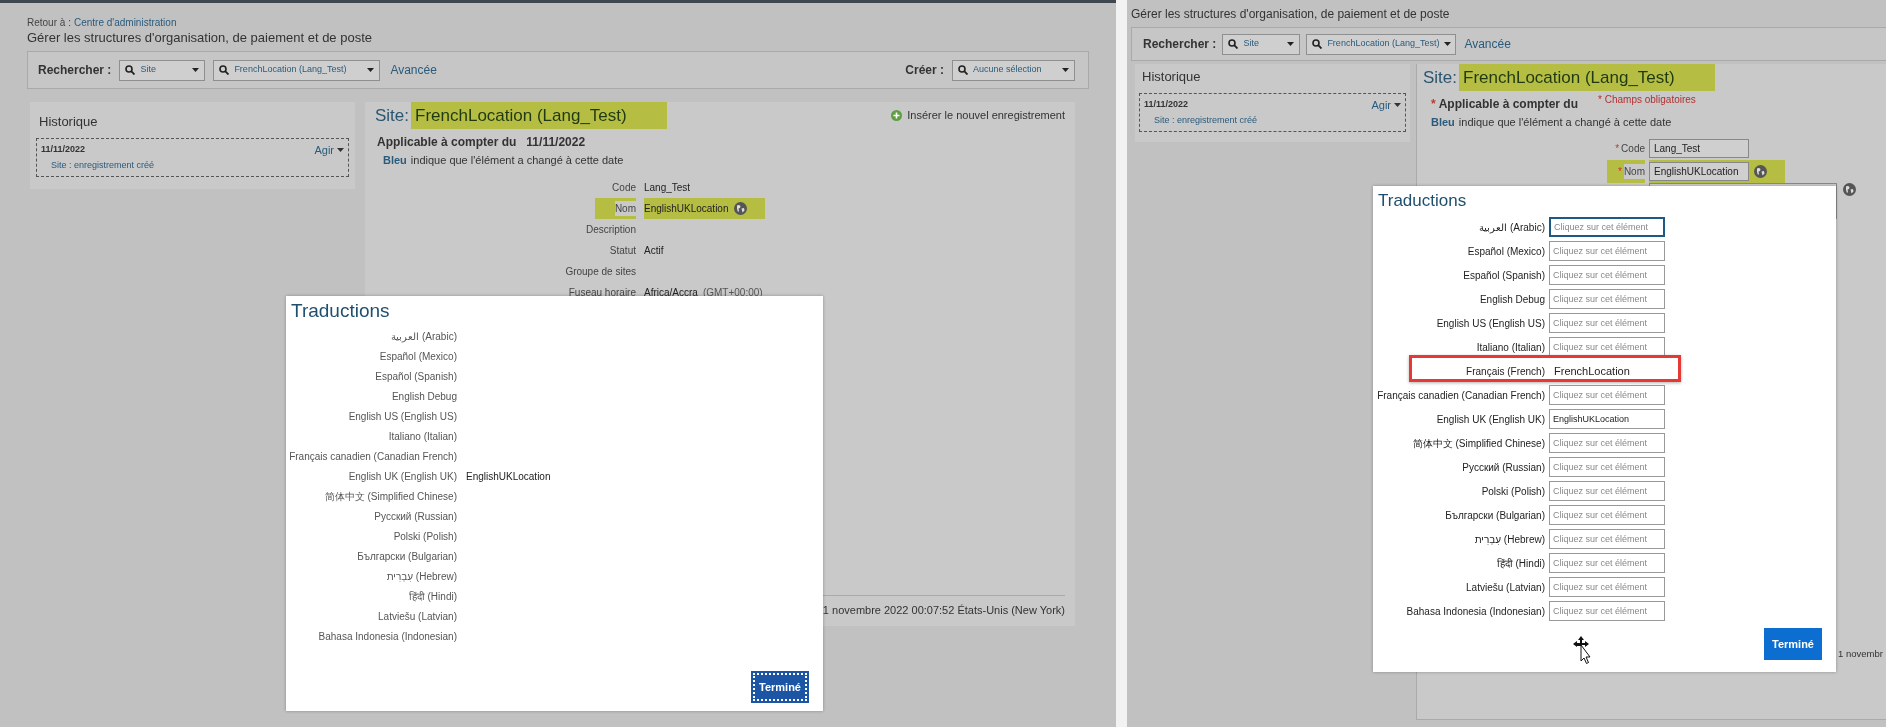 The width and height of the screenshot is (1886, 727). Describe the element at coordinates (517, 160) in the screenshot. I see `legend-text: indique que l'élément a changé à cette date` at that location.